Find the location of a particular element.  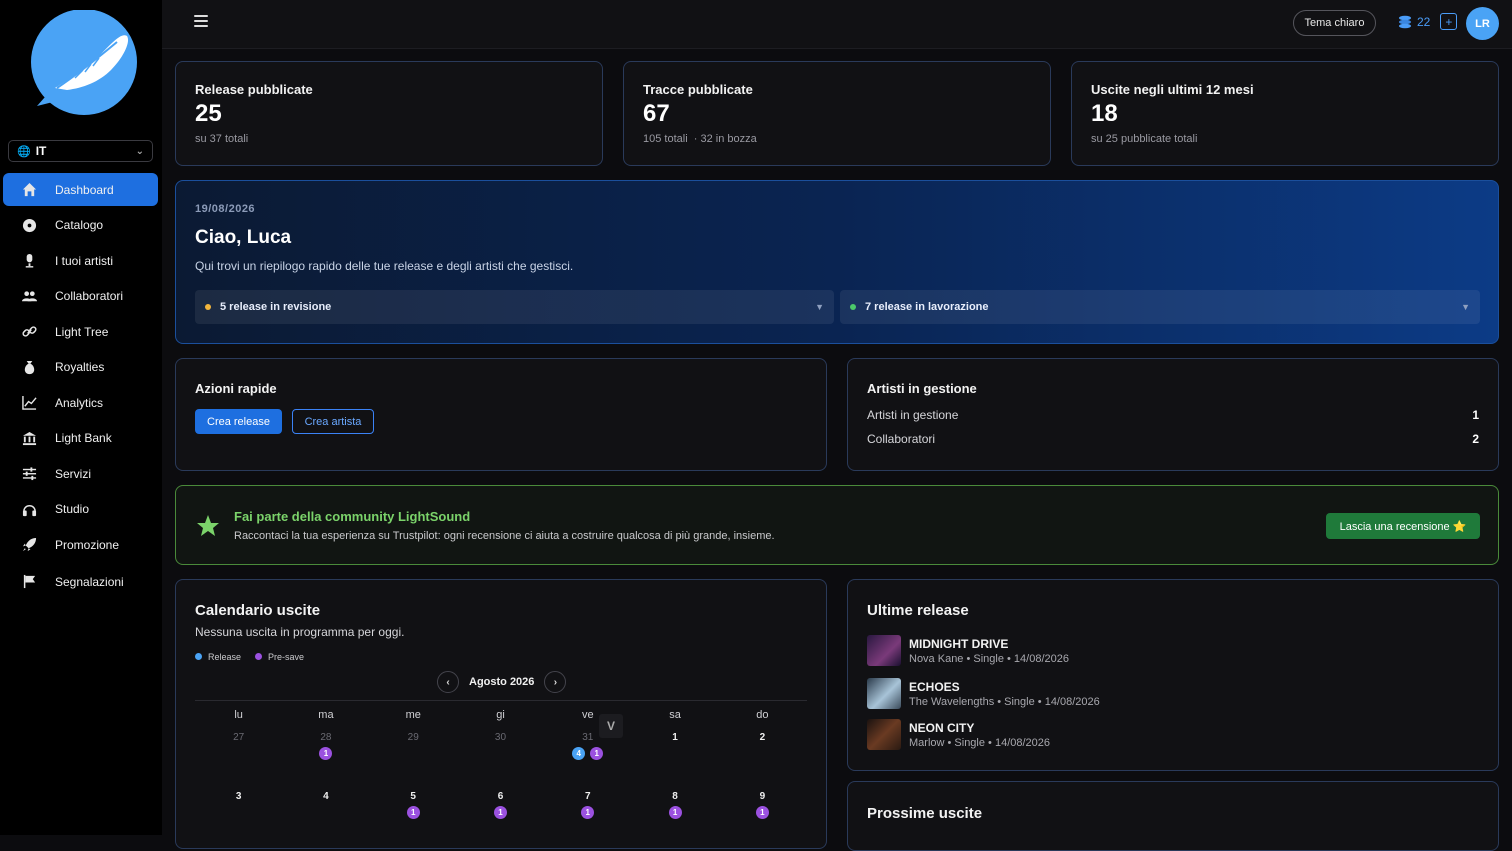

topbar: Tema chiaro 22 + LR is located at coordinates (837, 24).